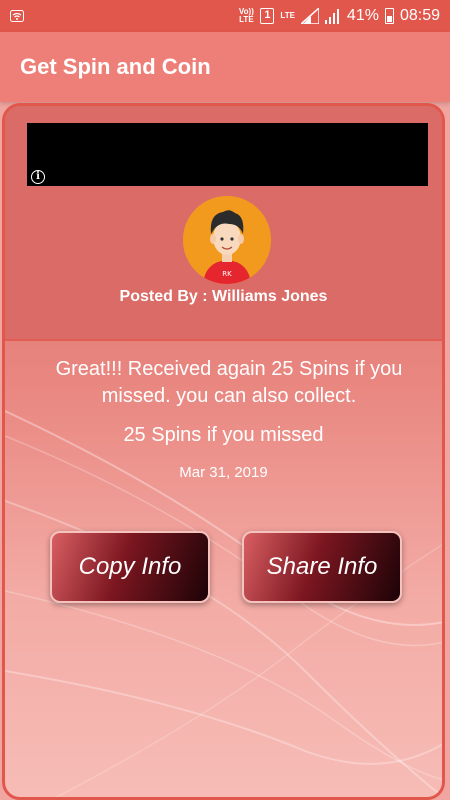  What do you see at coordinates (227, 274) in the screenshot?
I see `svg-text: RK` at bounding box center [227, 274].